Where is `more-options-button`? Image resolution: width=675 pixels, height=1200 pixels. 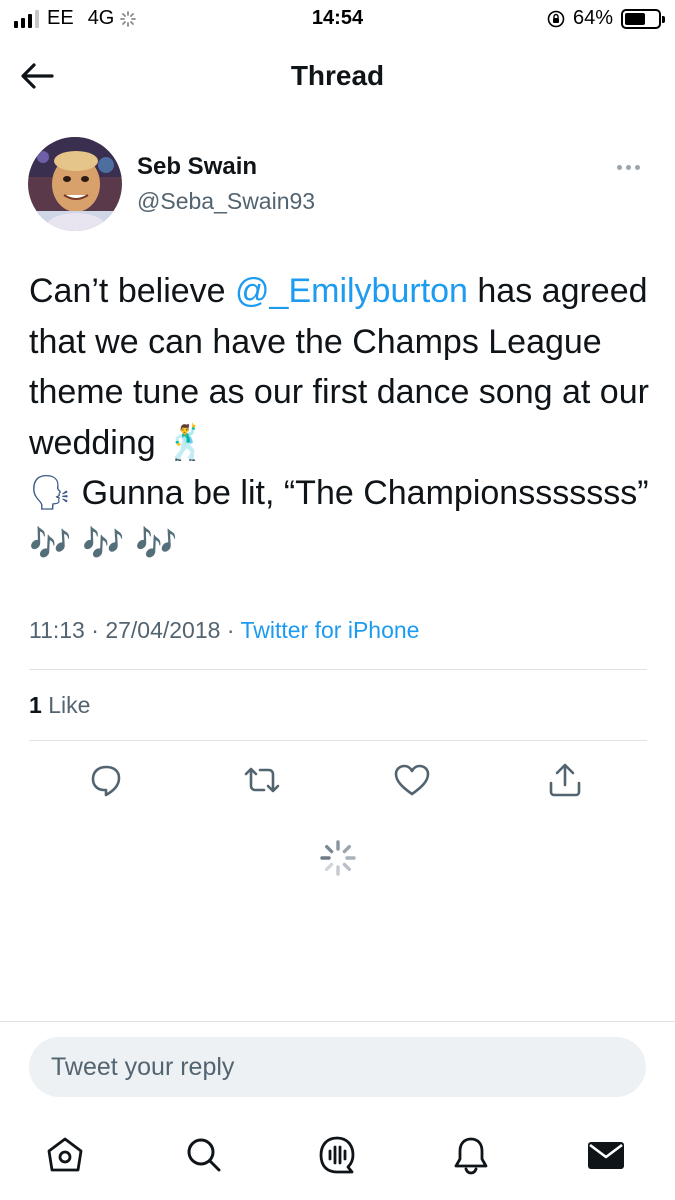
more-options-button is located at coordinates (628, 167).